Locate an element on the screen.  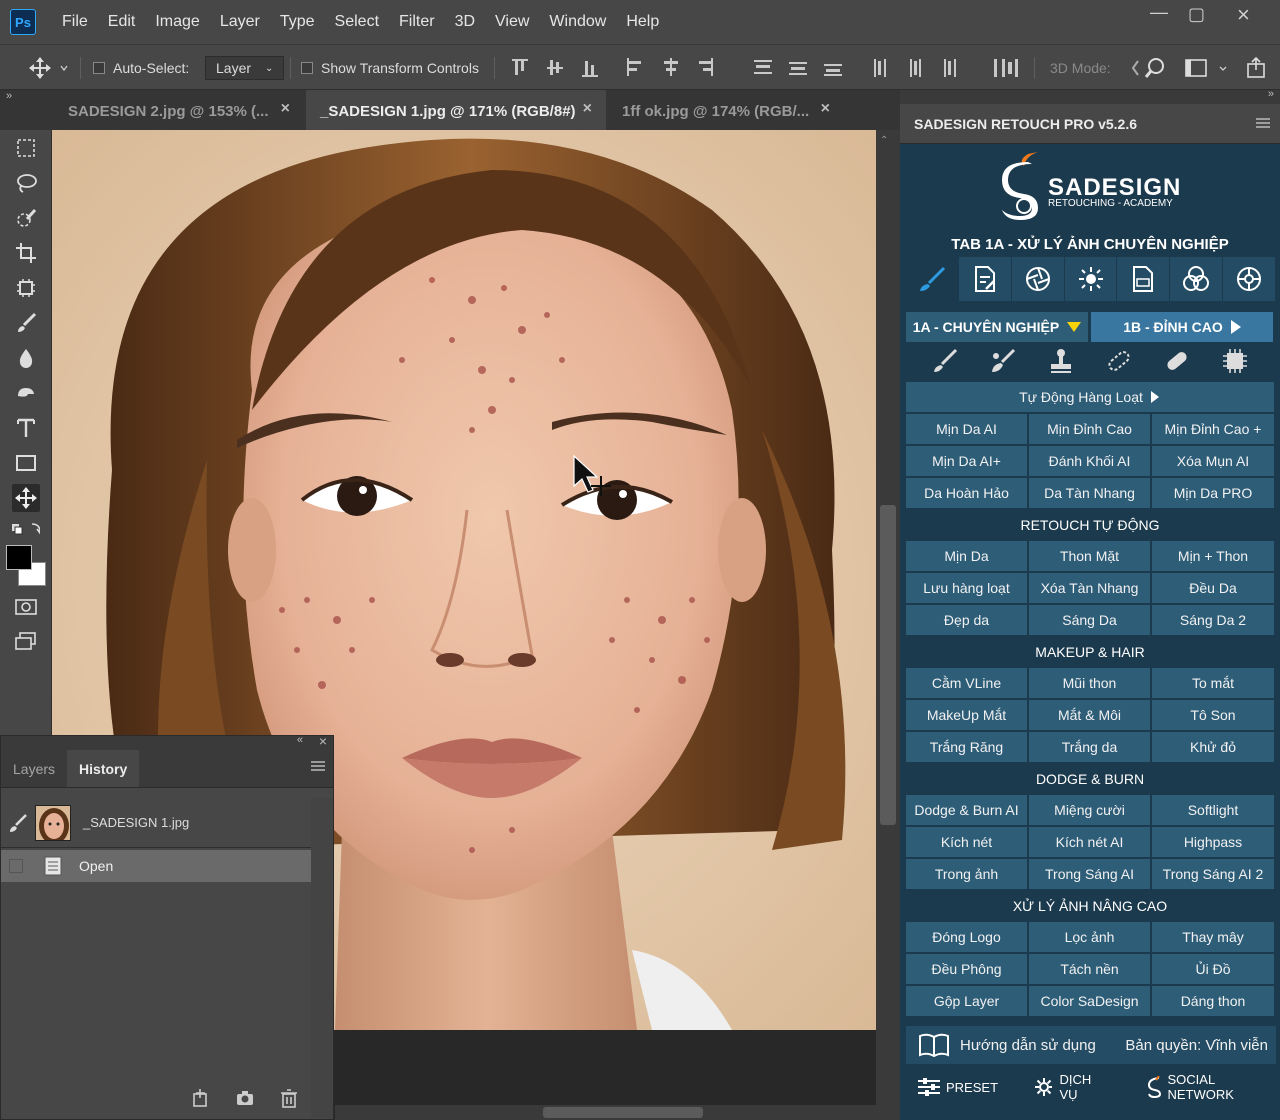
menu-file: File is located at coordinates (75, 22).